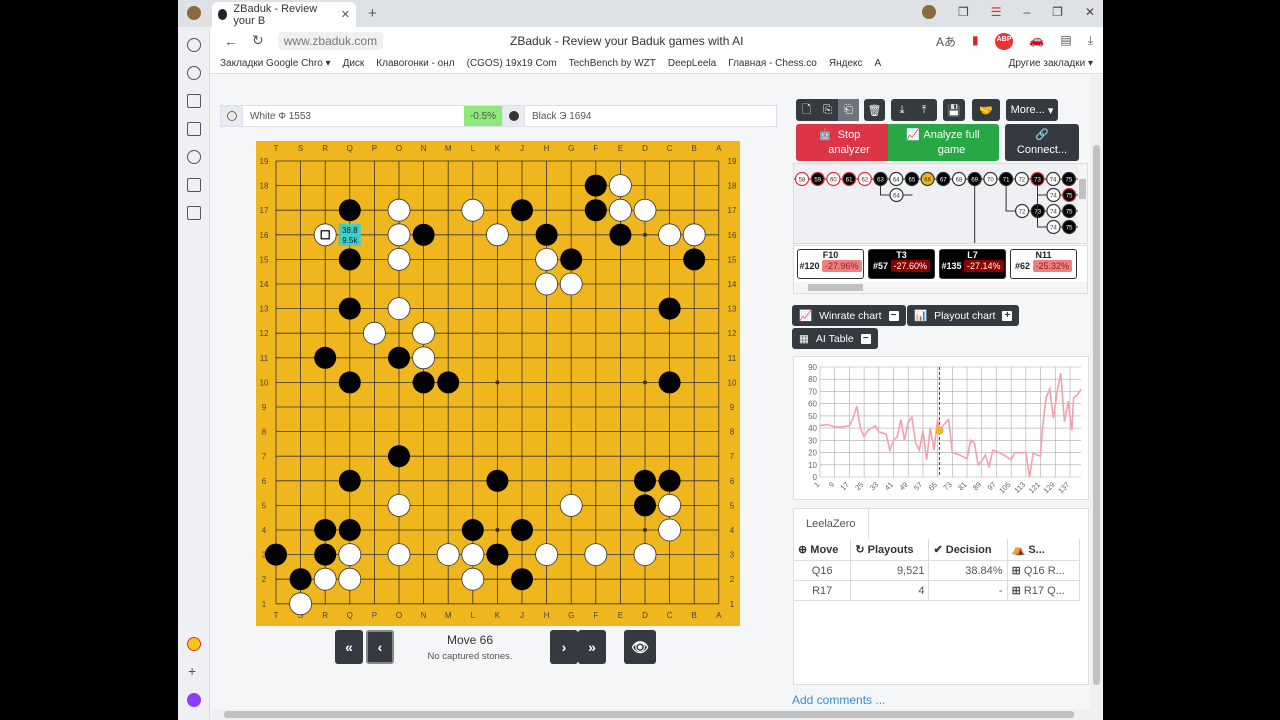 The image size is (1280, 720). Describe the element at coordinates (592, 647) in the screenshot. I see `last-move-button: »` at that location.